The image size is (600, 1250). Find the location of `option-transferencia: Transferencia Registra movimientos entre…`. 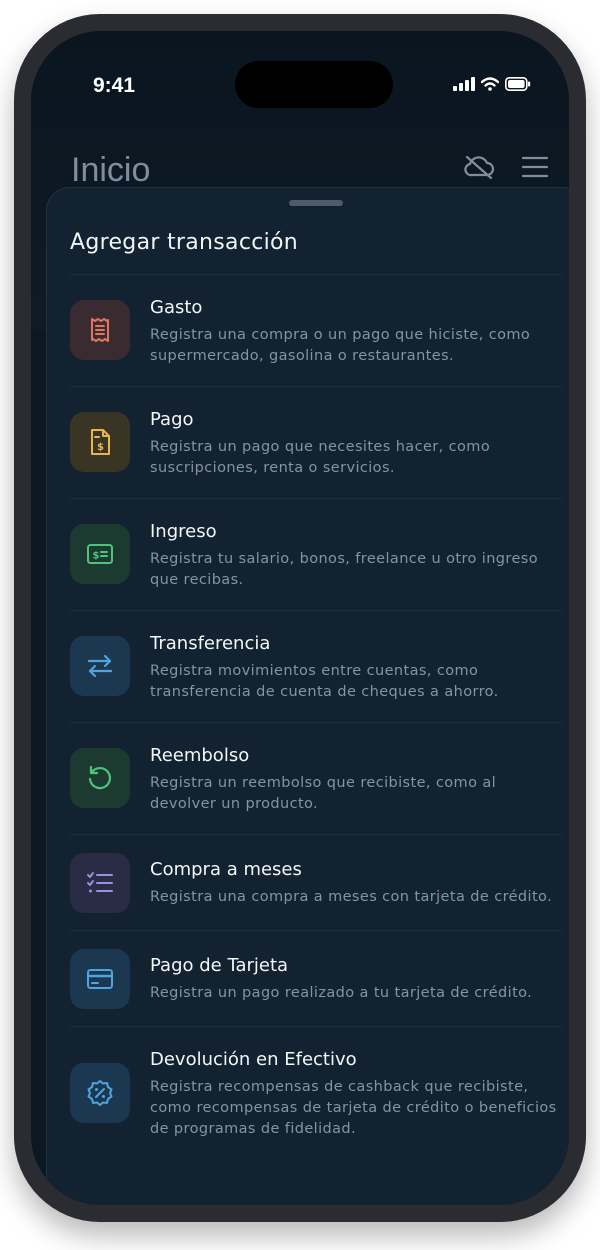

option-transferencia: Transferencia Registra movimientos entre… is located at coordinates (316, 667).